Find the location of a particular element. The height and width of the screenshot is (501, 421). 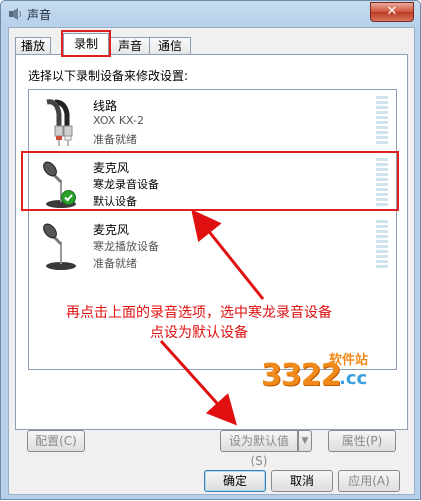

tab-recording: 录制 is located at coordinates (86, 44).